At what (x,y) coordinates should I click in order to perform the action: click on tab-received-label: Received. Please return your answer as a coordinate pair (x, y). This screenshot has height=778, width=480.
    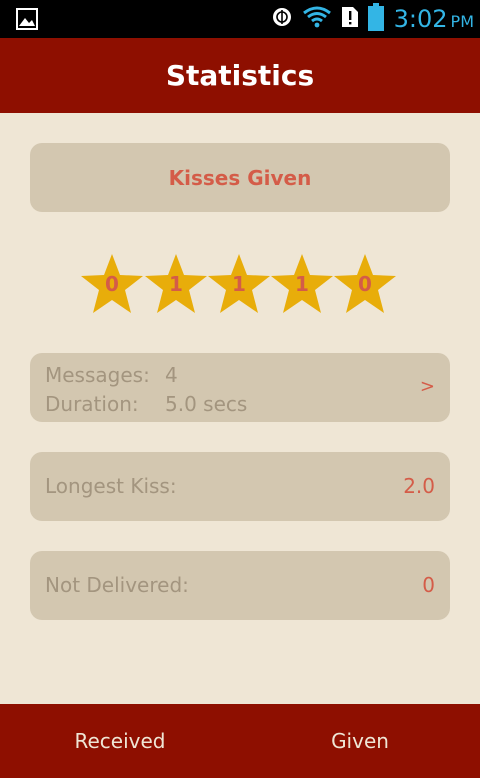
    Looking at the image, I should click on (120, 741).